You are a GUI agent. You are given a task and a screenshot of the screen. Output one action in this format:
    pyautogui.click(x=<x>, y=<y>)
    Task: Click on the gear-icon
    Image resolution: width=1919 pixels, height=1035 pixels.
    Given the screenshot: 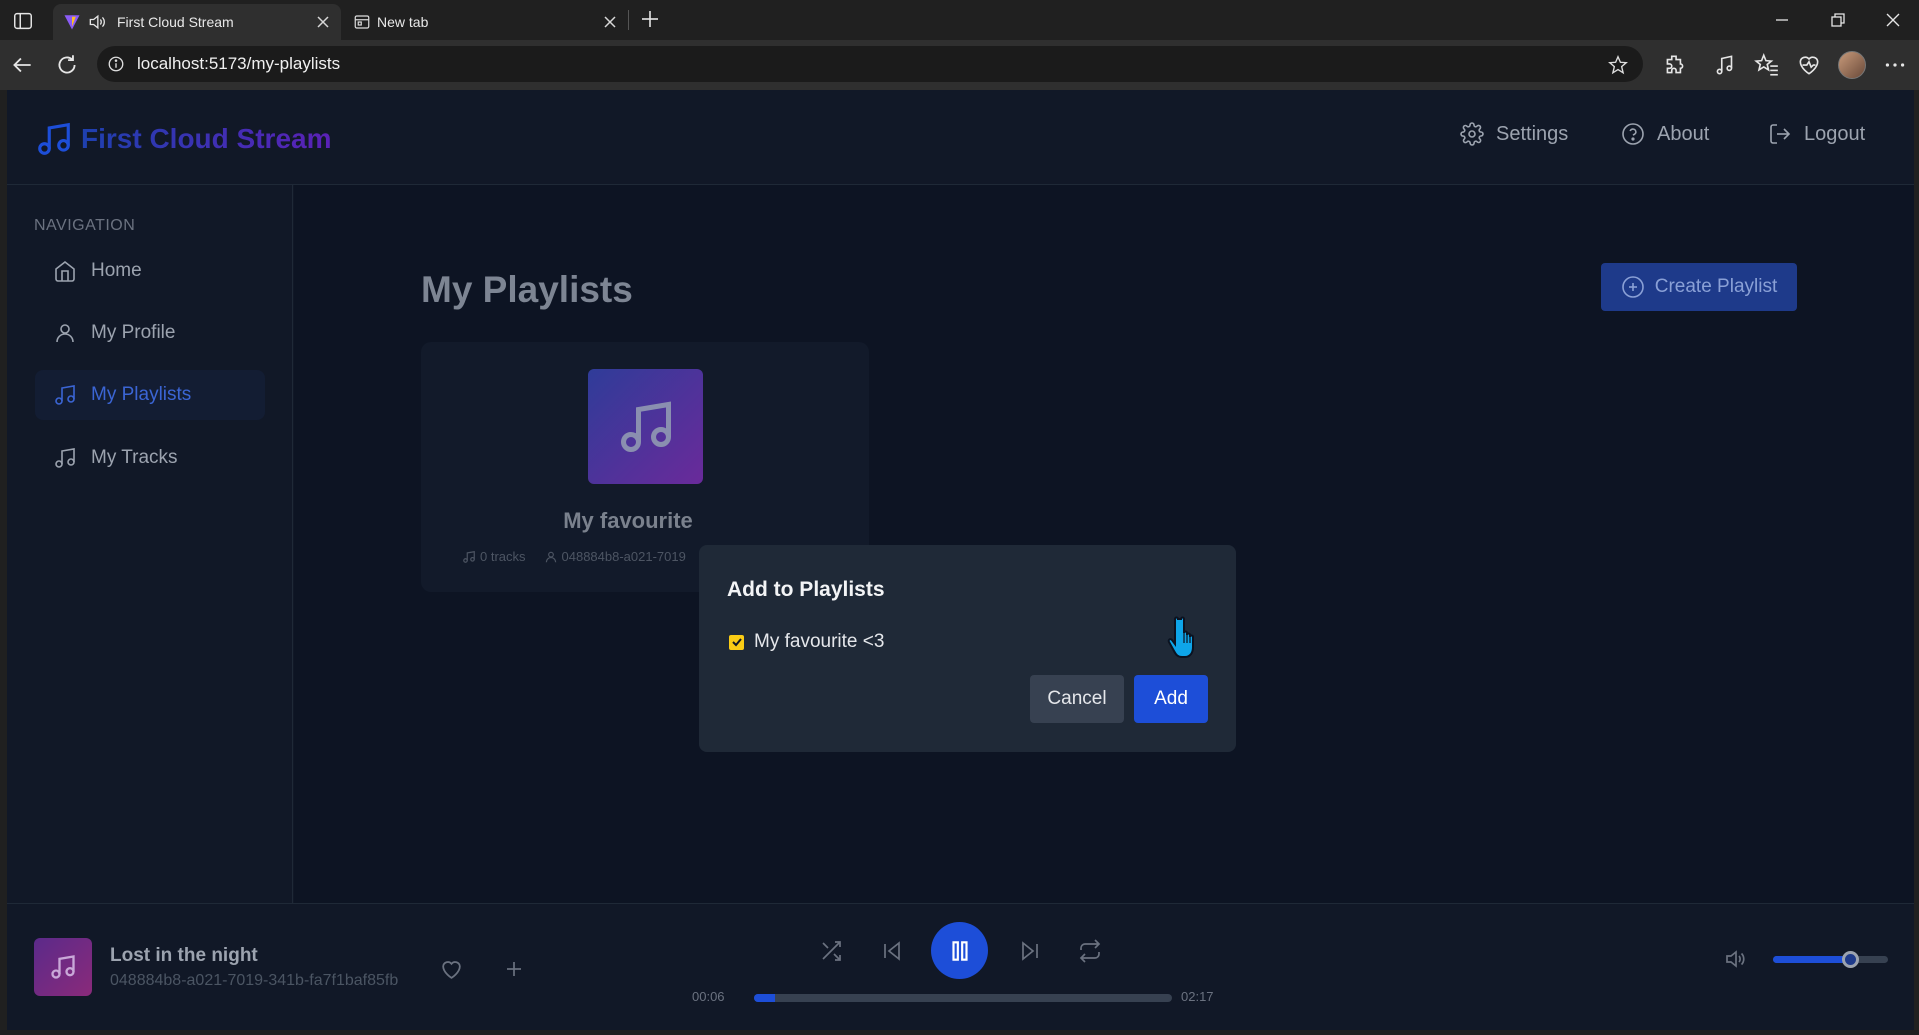 What is the action you would take?
    pyautogui.click(x=1472, y=134)
    